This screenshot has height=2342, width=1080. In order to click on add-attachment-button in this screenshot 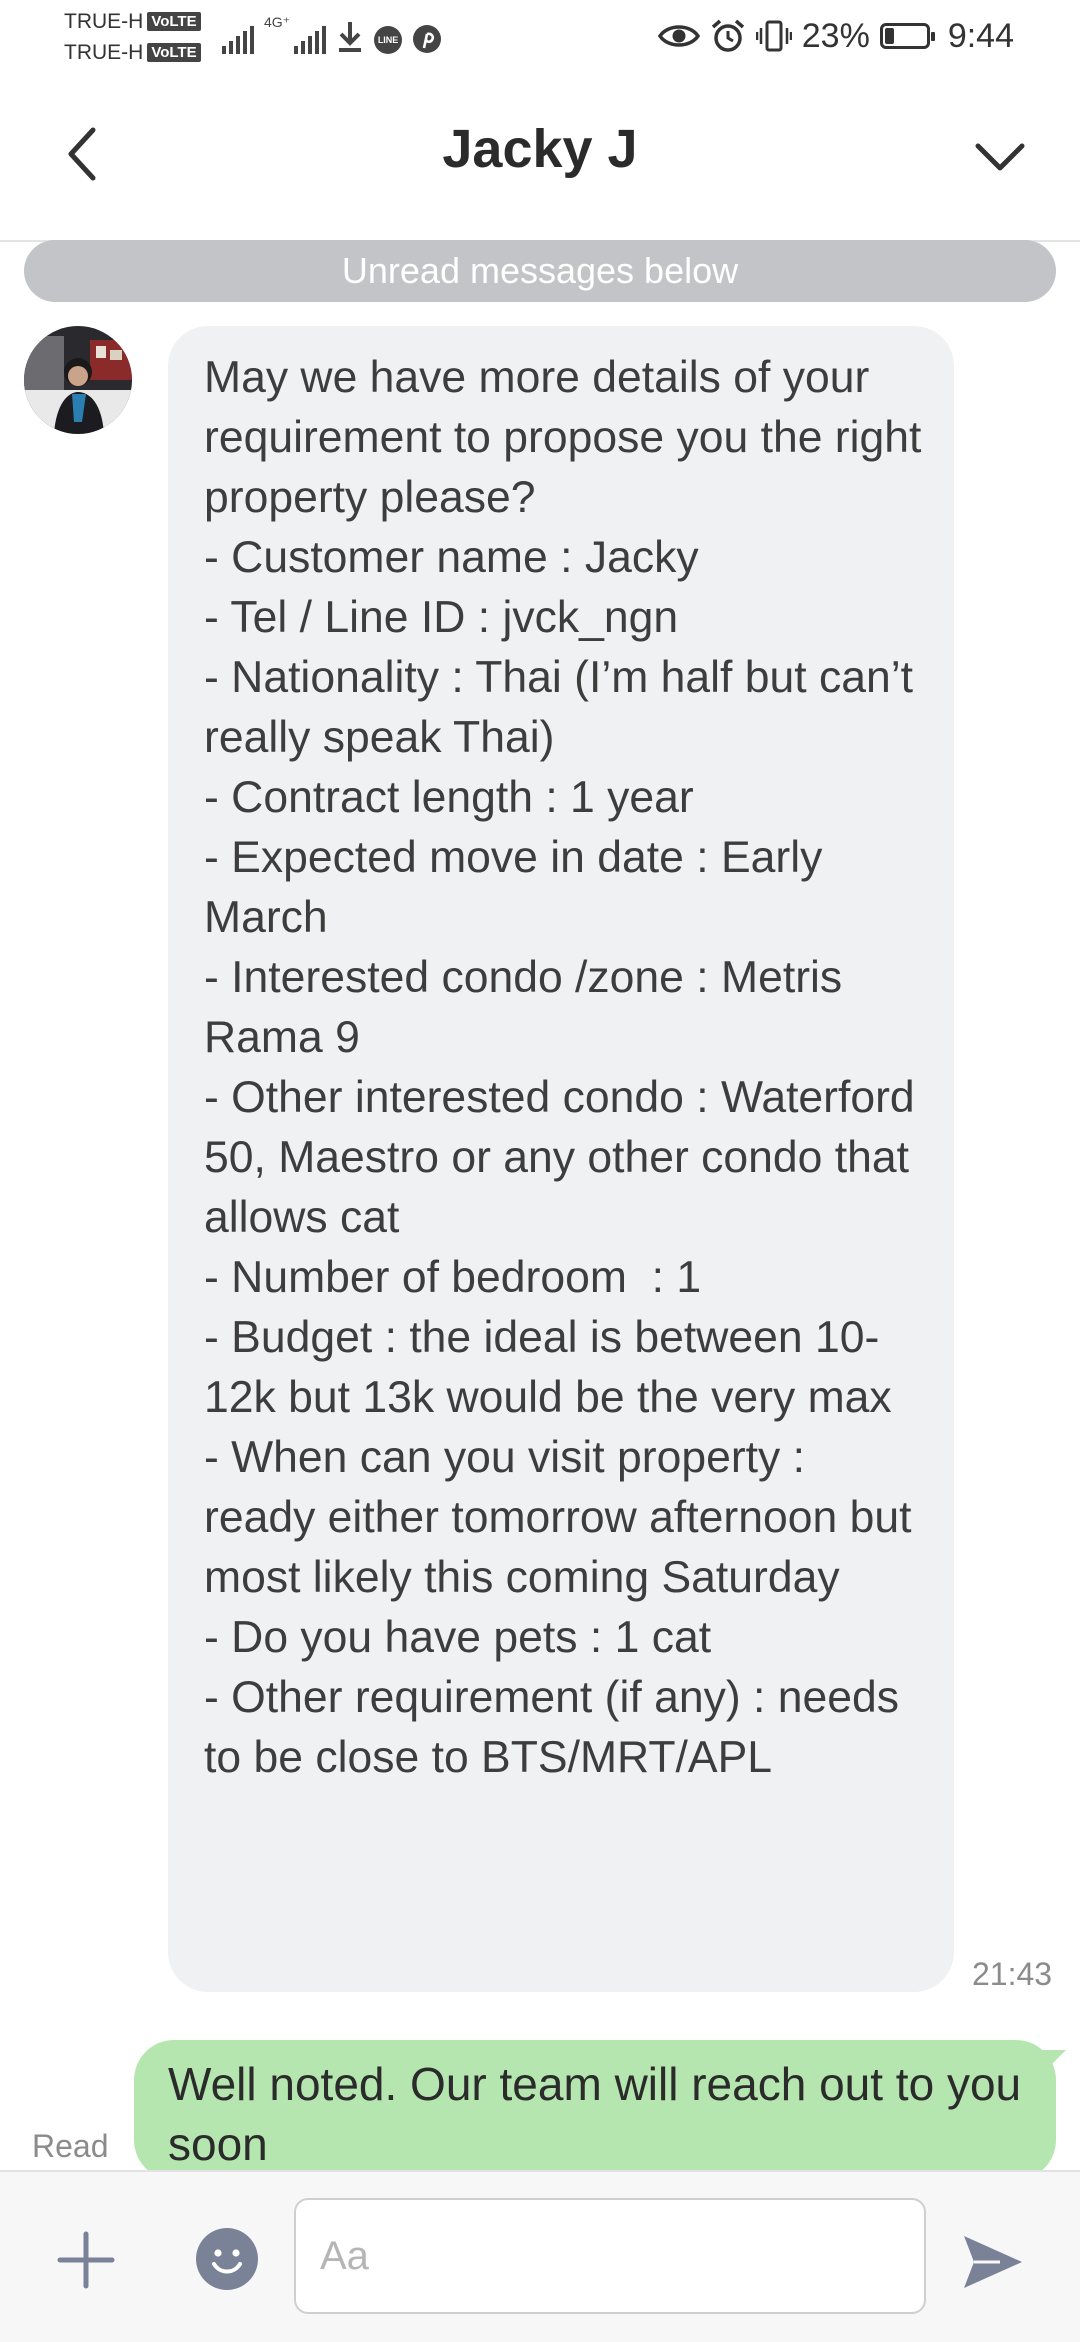, I will do `click(86, 2260)`.